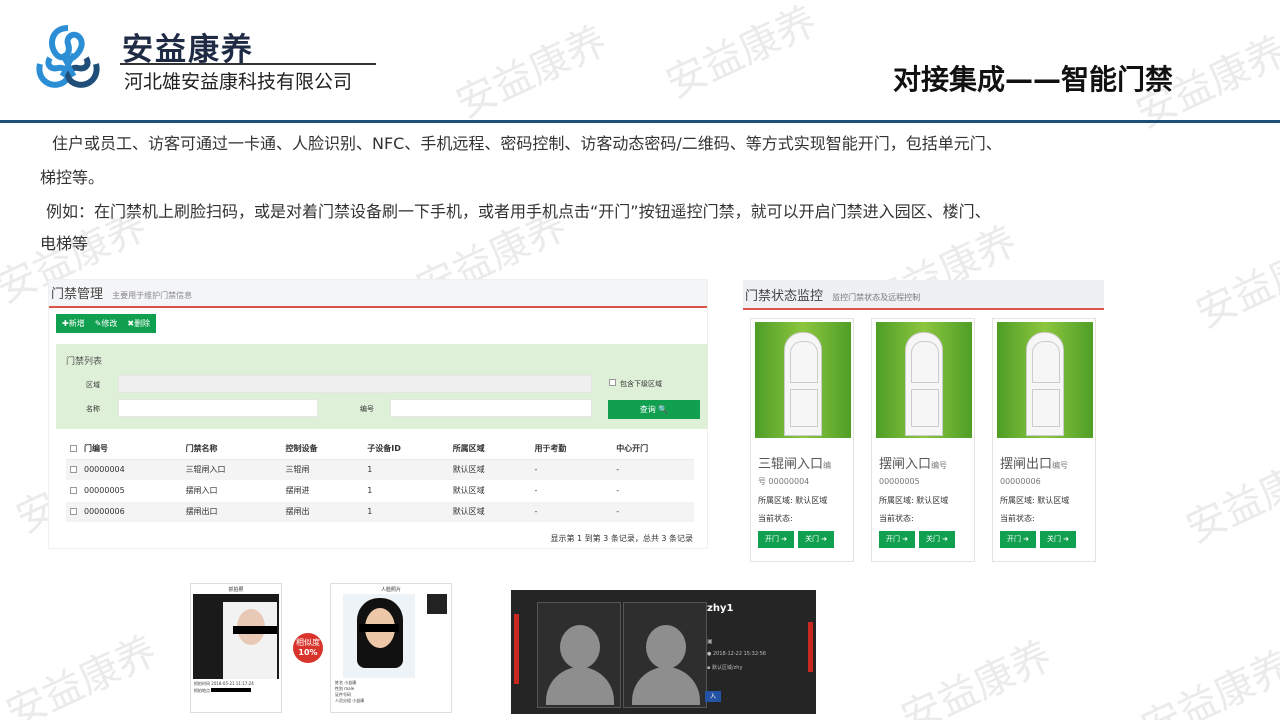 This screenshot has width=1280, height=720. What do you see at coordinates (322, 512) in the screenshot?
I see `table-cell: 摆闸出` at bounding box center [322, 512].